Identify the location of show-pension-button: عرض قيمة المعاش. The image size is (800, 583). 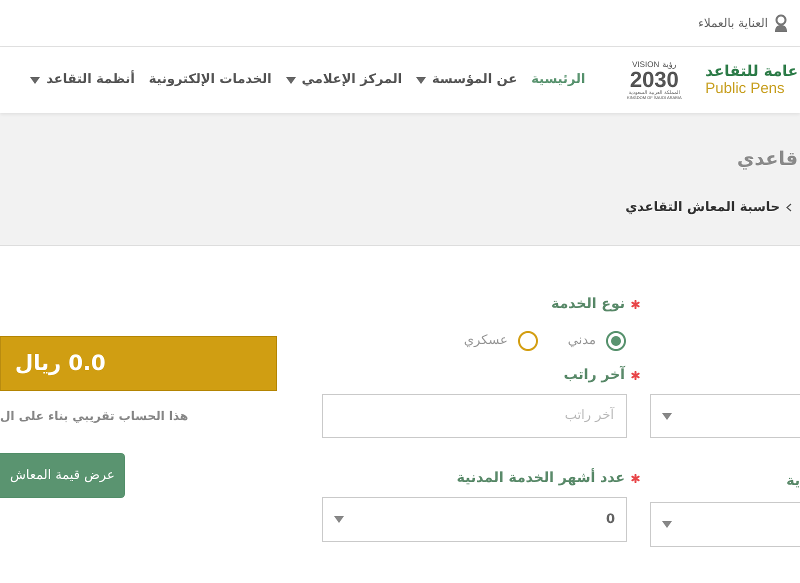
(62, 475).